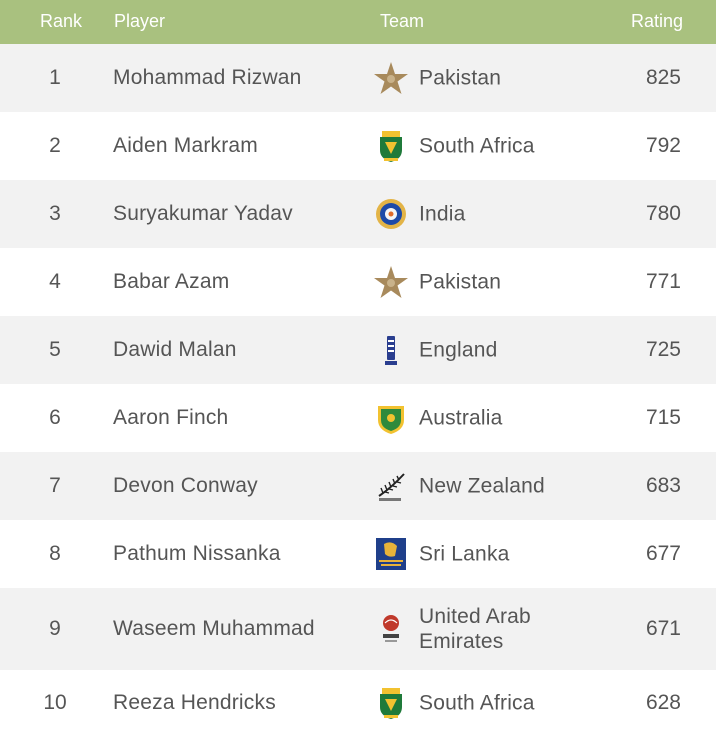 The width and height of the screenshot is (716, 744). I want to click on rating-cell: 715, so click(663, 417).